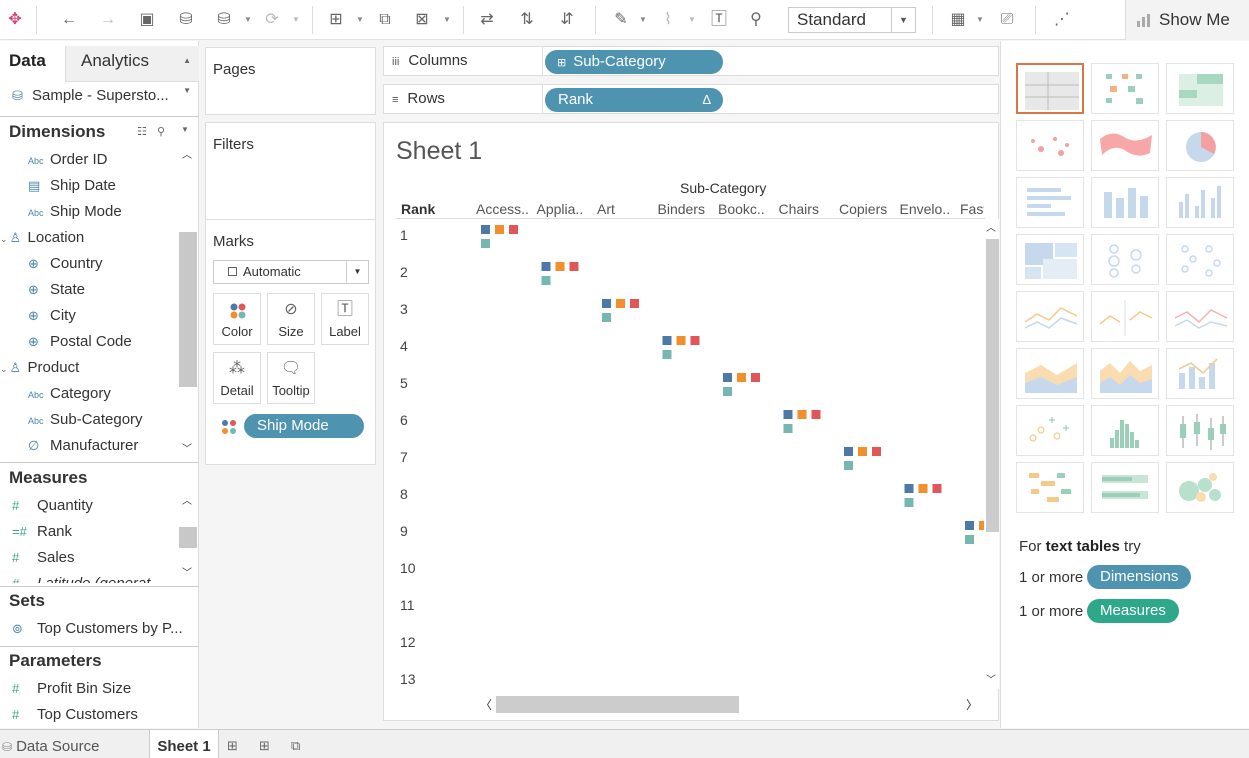  Describe the element at coordinates (39, 368) in the screenshot. I see `field-product: ⌄ ♙ Product` at that location.